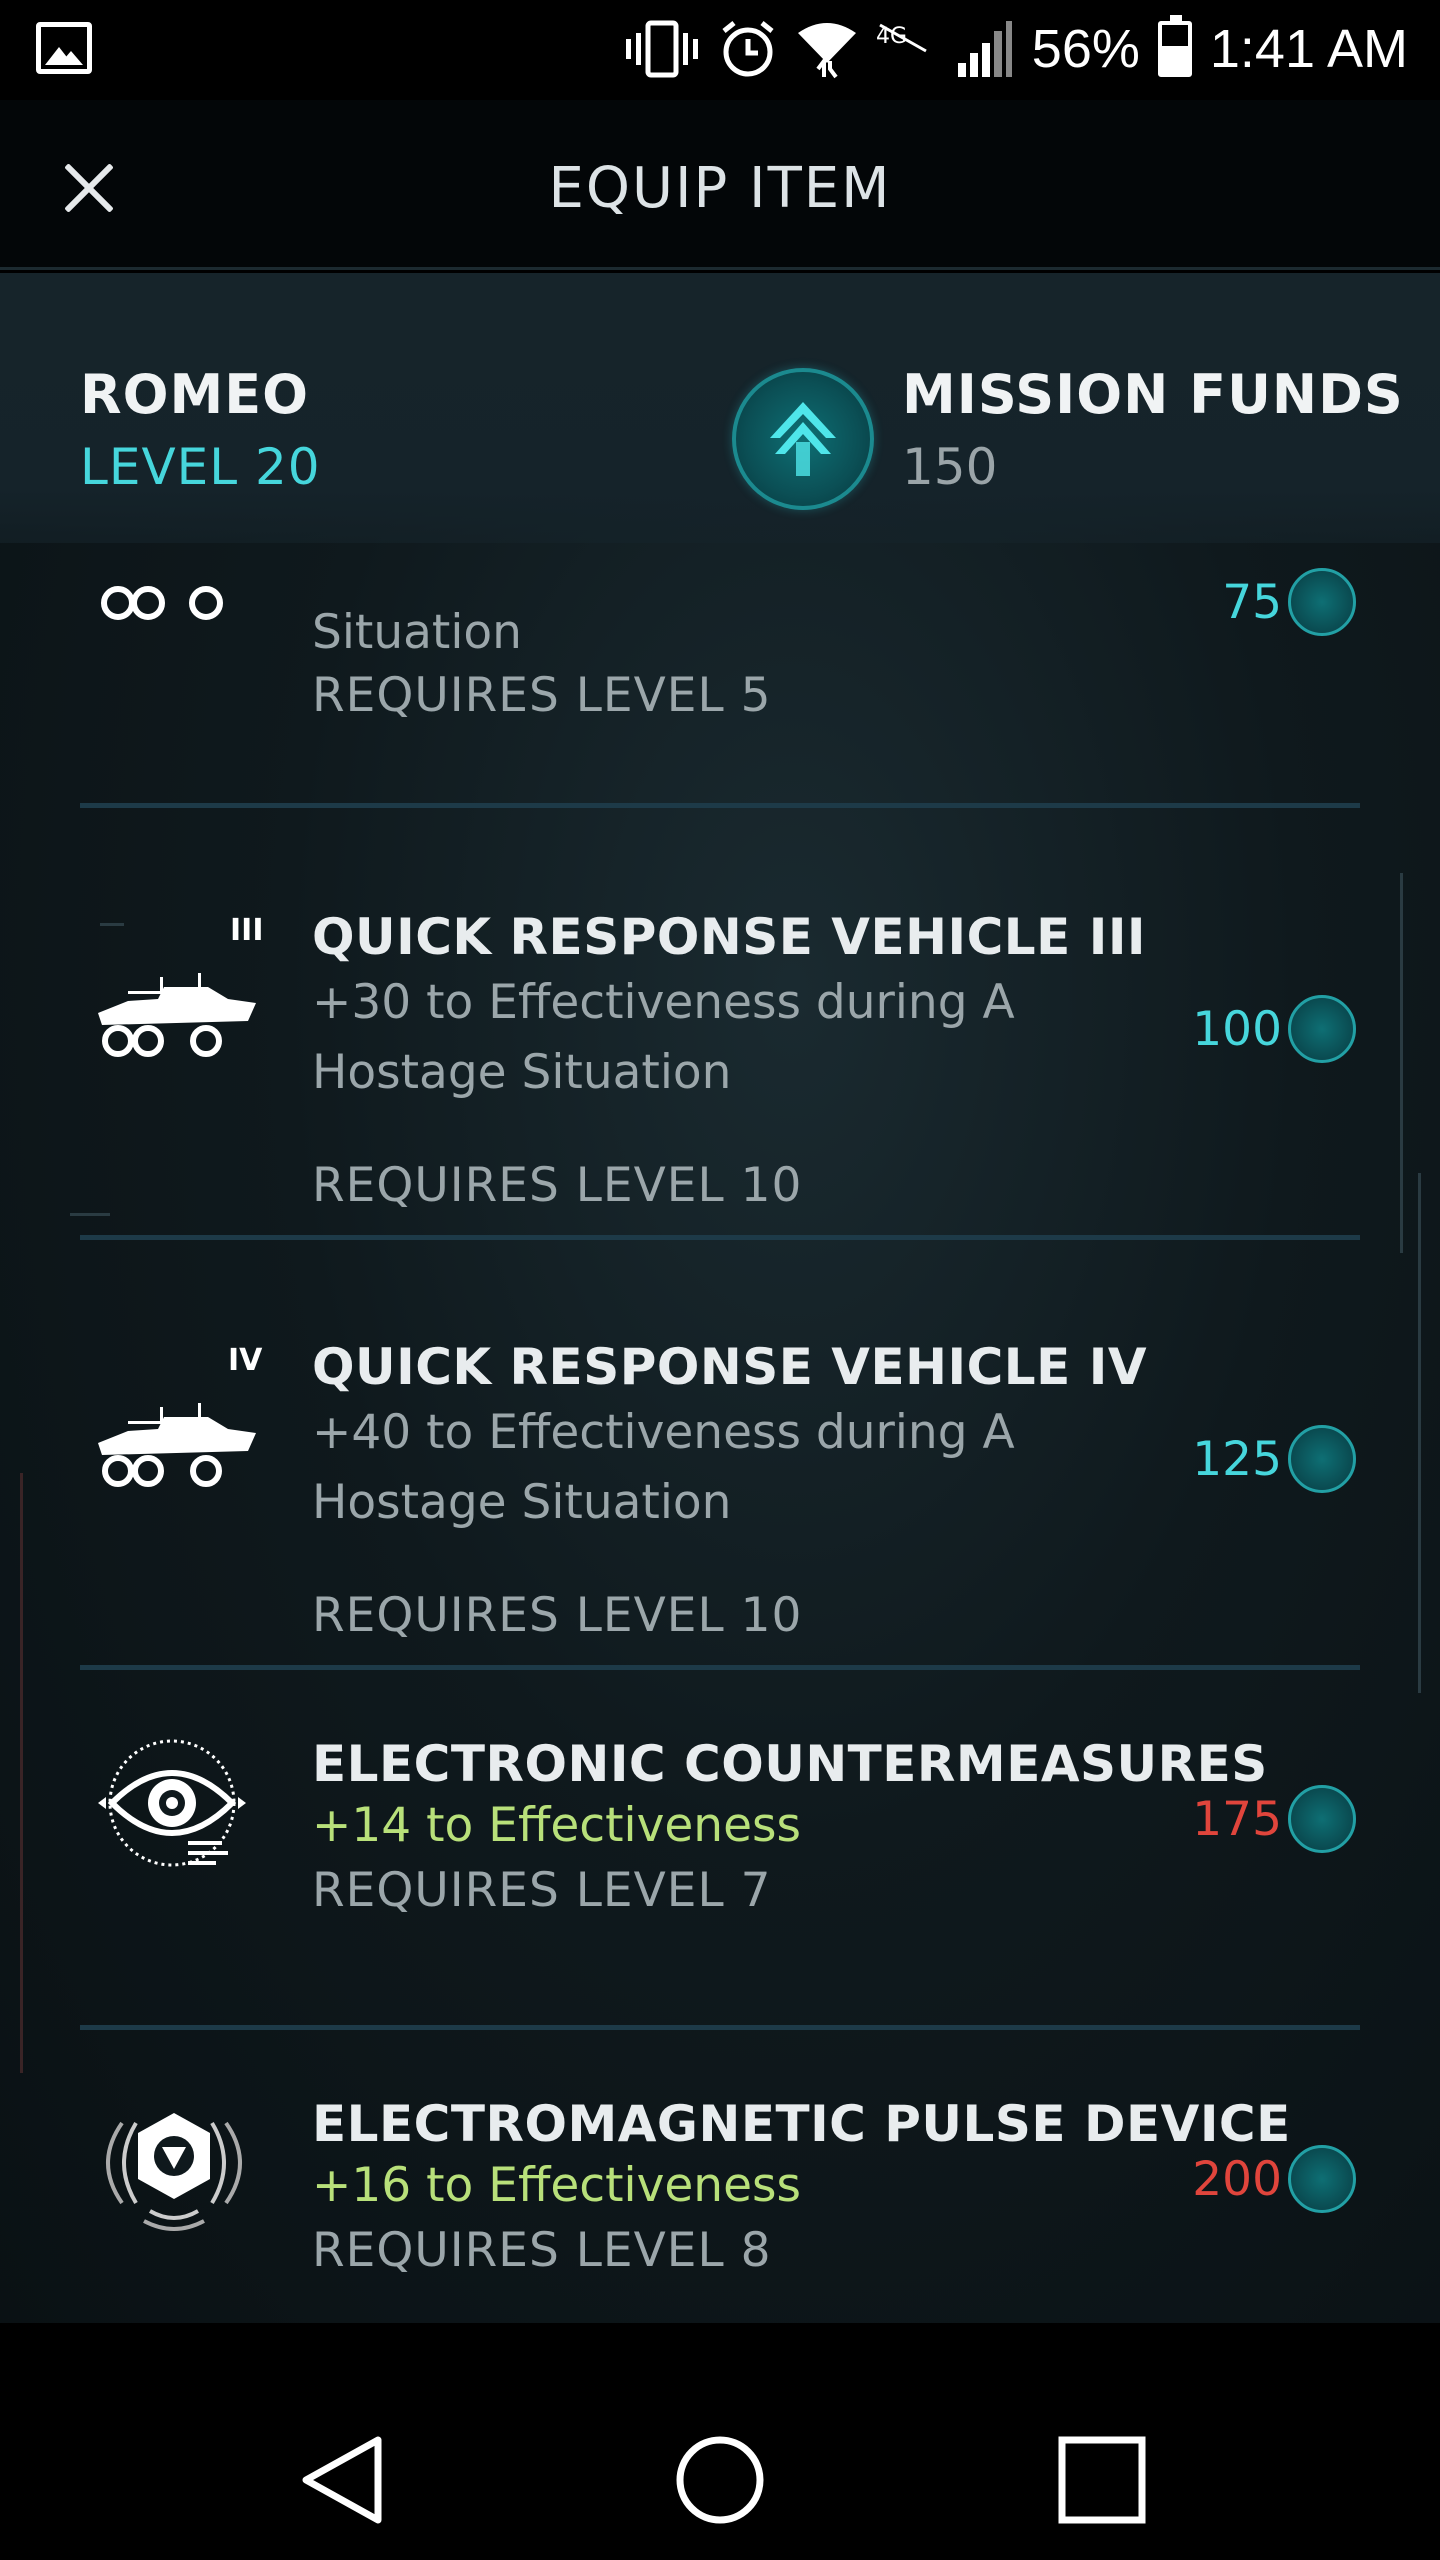  I want to click on item-description: +16 to Effectiveness, so click(556, 2185).